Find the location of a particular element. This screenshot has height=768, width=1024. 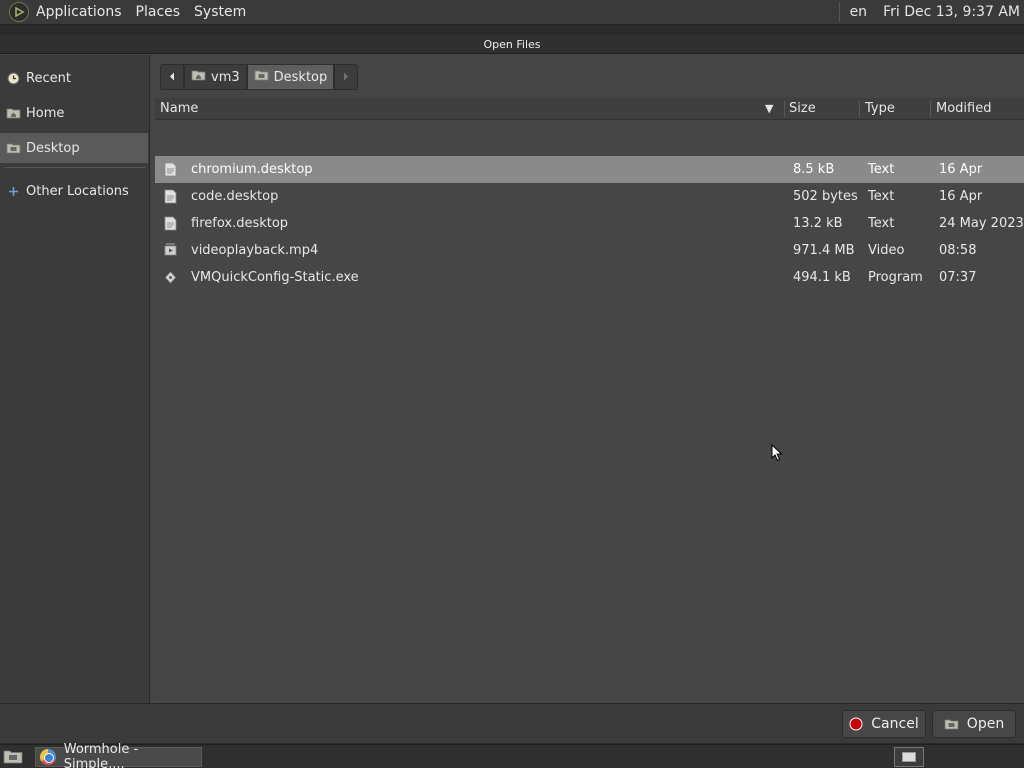

sidebar-item-label: Desktop is located at coordinates (53, 148).